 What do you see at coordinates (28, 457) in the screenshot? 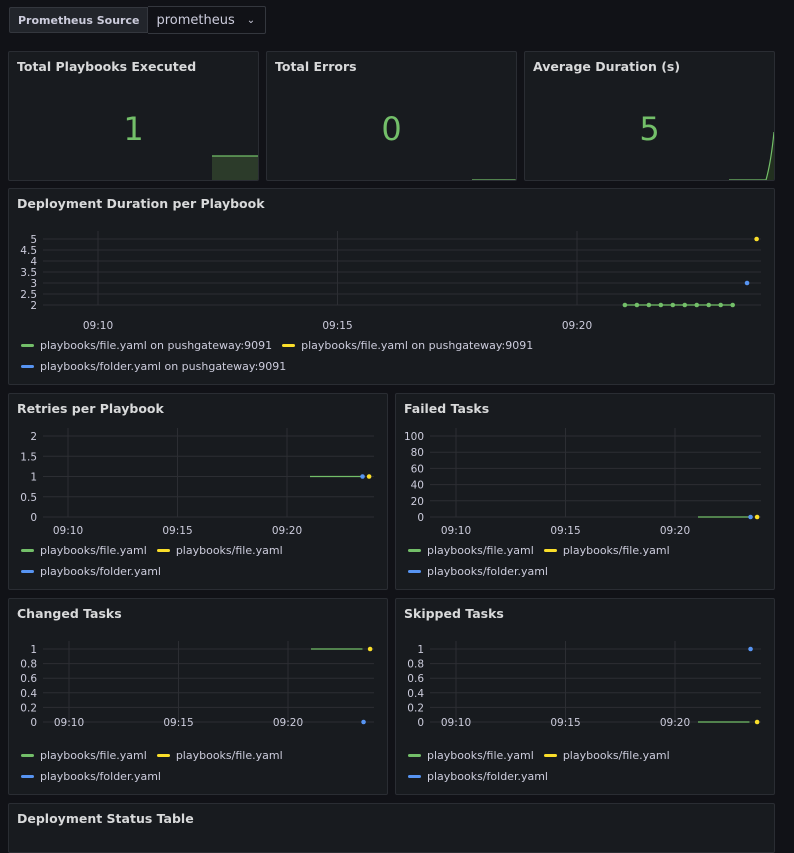
I see `y-tick-label: 1.5` at bounding box center [28, 457].